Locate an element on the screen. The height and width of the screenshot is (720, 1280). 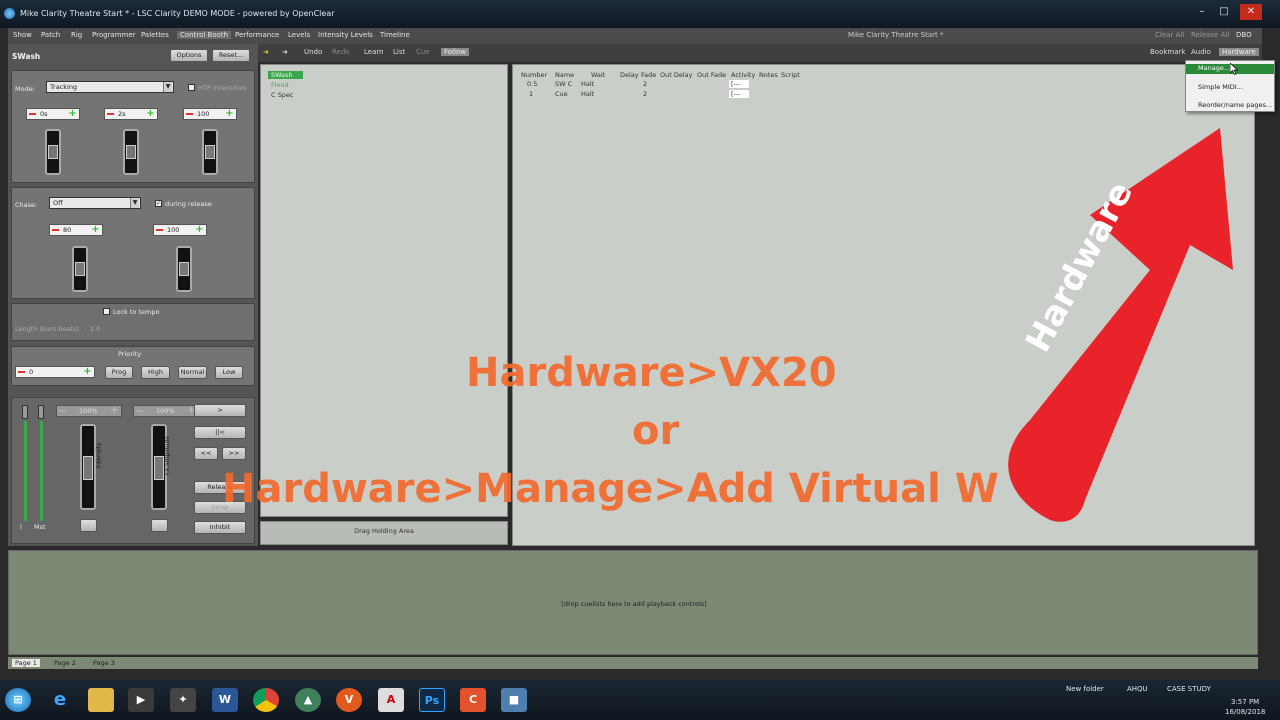
priority-spin: 0 + is located at coordinates (55, 372).